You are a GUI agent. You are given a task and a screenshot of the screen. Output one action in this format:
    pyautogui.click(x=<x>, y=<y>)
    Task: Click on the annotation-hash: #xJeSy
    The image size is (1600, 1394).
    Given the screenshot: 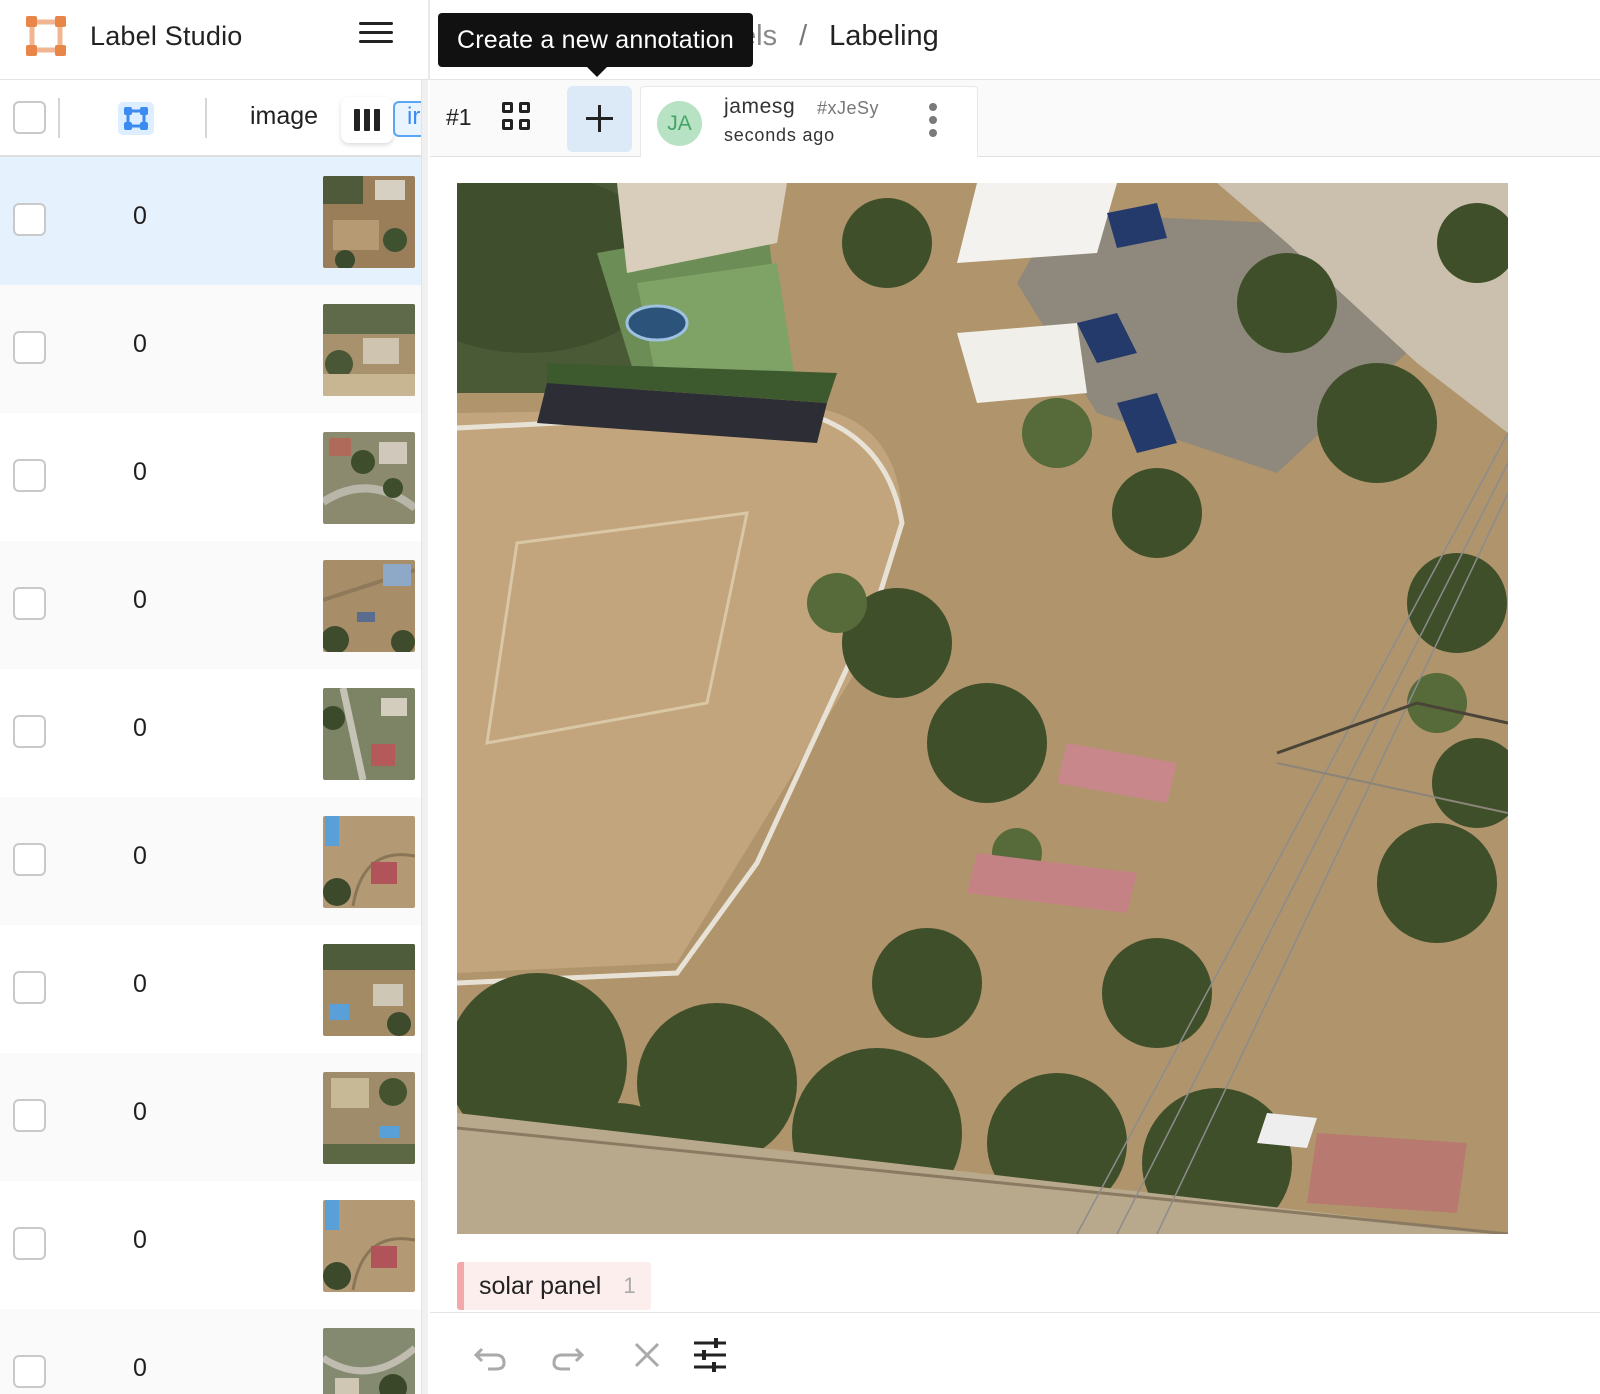 What is the action you would take?
    pyautogui.click(x=848, y=108)
    